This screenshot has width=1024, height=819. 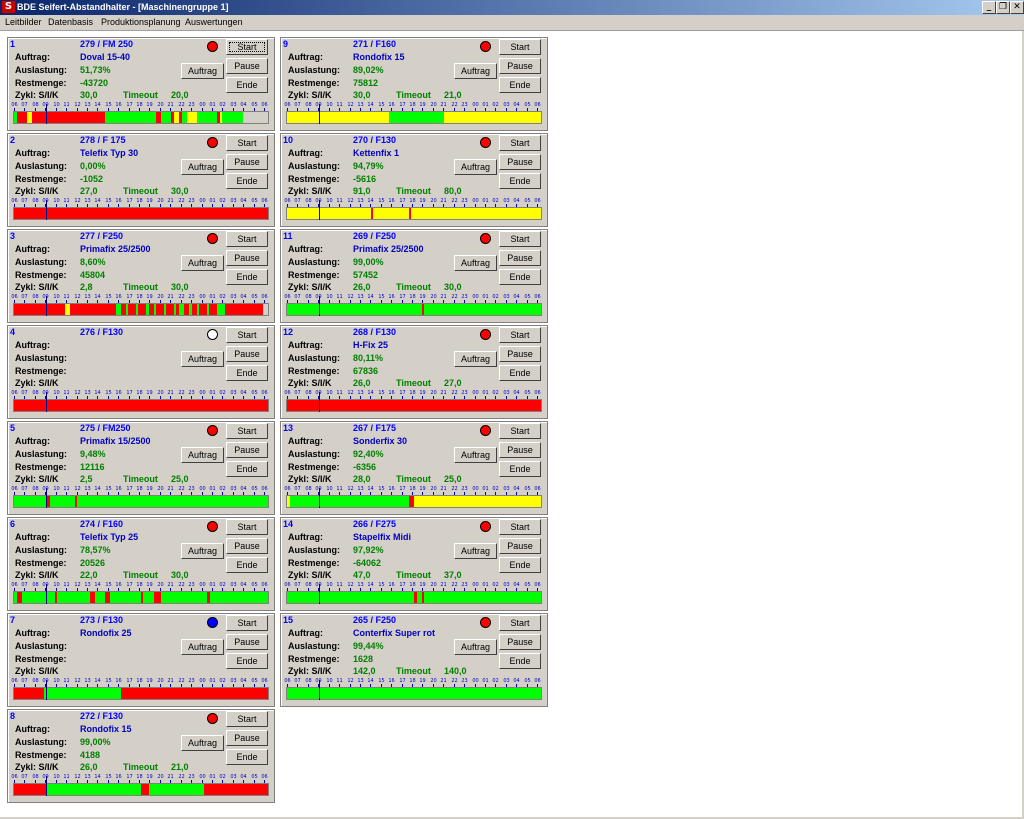 What do you see at coordinates (214, 22) in the screenshot?
I see `menu-auswertungen: Auswertungen` at bounding box center [214, 22].